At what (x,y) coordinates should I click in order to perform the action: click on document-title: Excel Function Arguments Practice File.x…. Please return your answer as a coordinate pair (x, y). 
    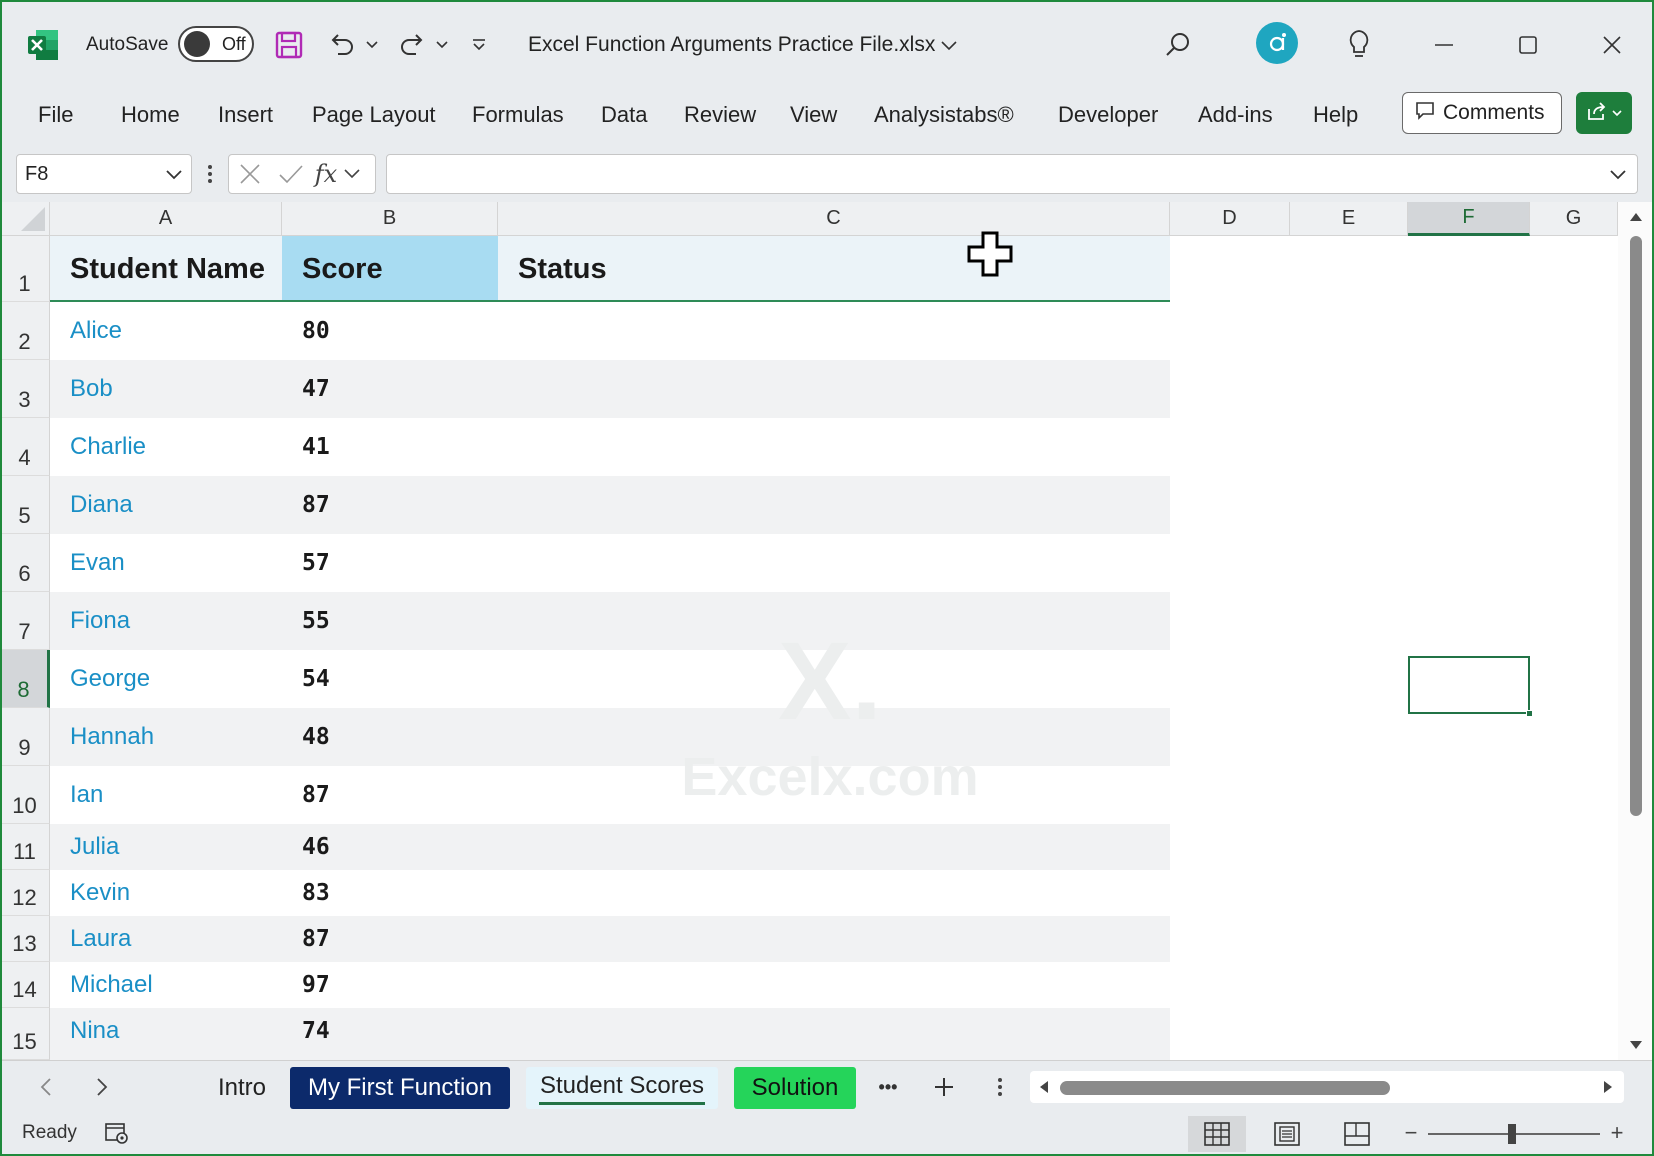
    Looking at the image, I should click on (742, 45).